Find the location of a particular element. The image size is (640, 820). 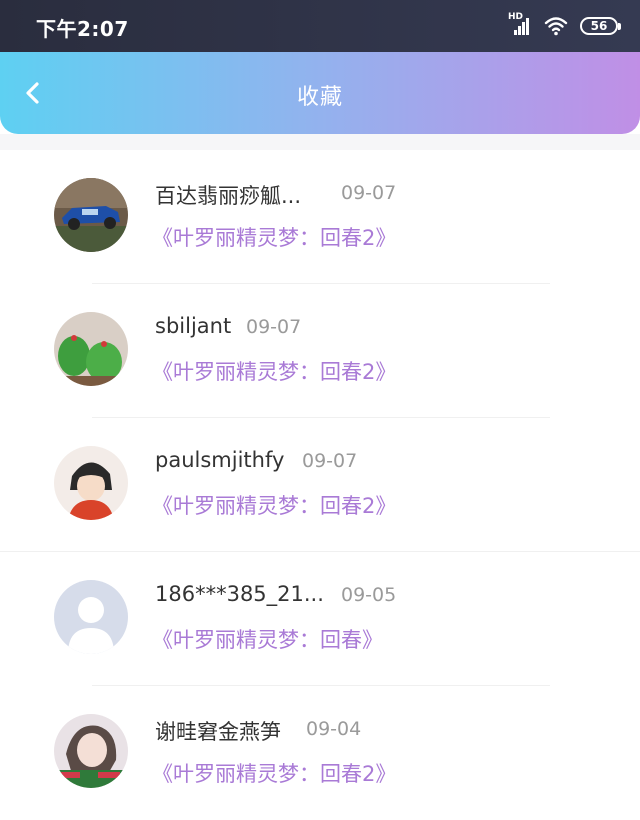

status-bar: 下午2:07 HD 56 is located at coordinates (320, 26).